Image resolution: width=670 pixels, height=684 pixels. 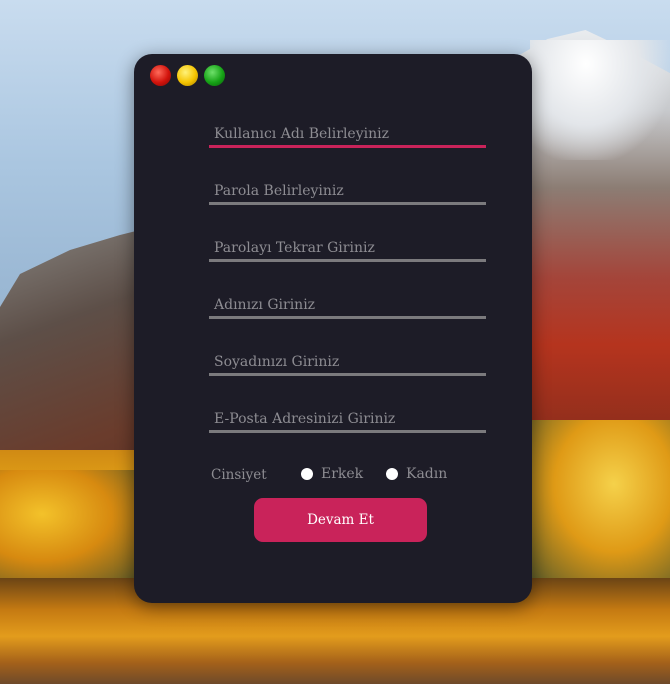 I want to click on wallpaper-snow, so click(x=600, y=100).